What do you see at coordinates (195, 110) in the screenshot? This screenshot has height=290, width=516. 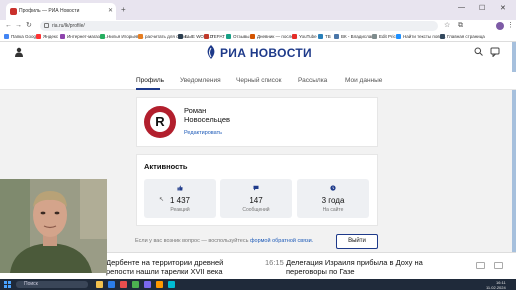 I see `profile-first-name: Роман` at bounding box center [195, 110].